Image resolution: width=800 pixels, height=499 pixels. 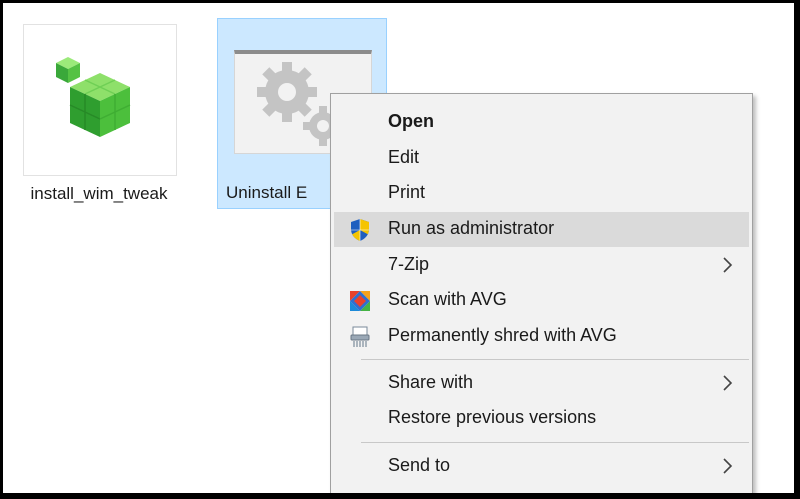 I want to click on registry-cubes-icon, so click(x=93, y=97).